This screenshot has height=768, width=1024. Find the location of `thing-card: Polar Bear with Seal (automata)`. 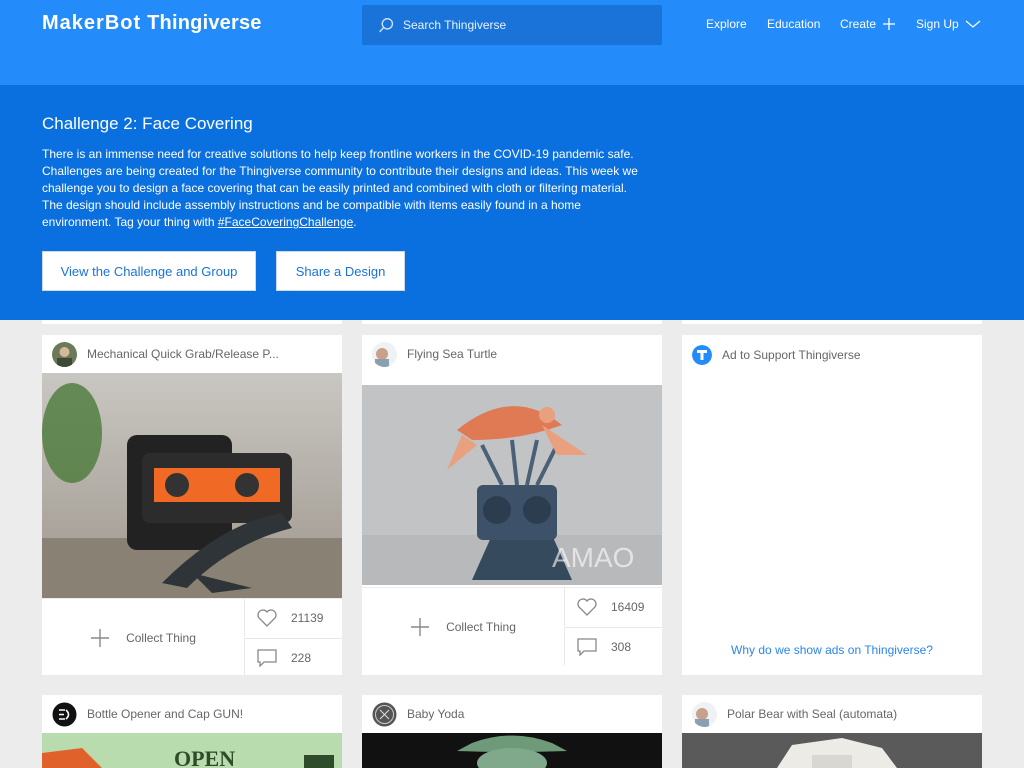

thing-card: Polar Bear with Seal (automata) is located at coordinates (832, 731).